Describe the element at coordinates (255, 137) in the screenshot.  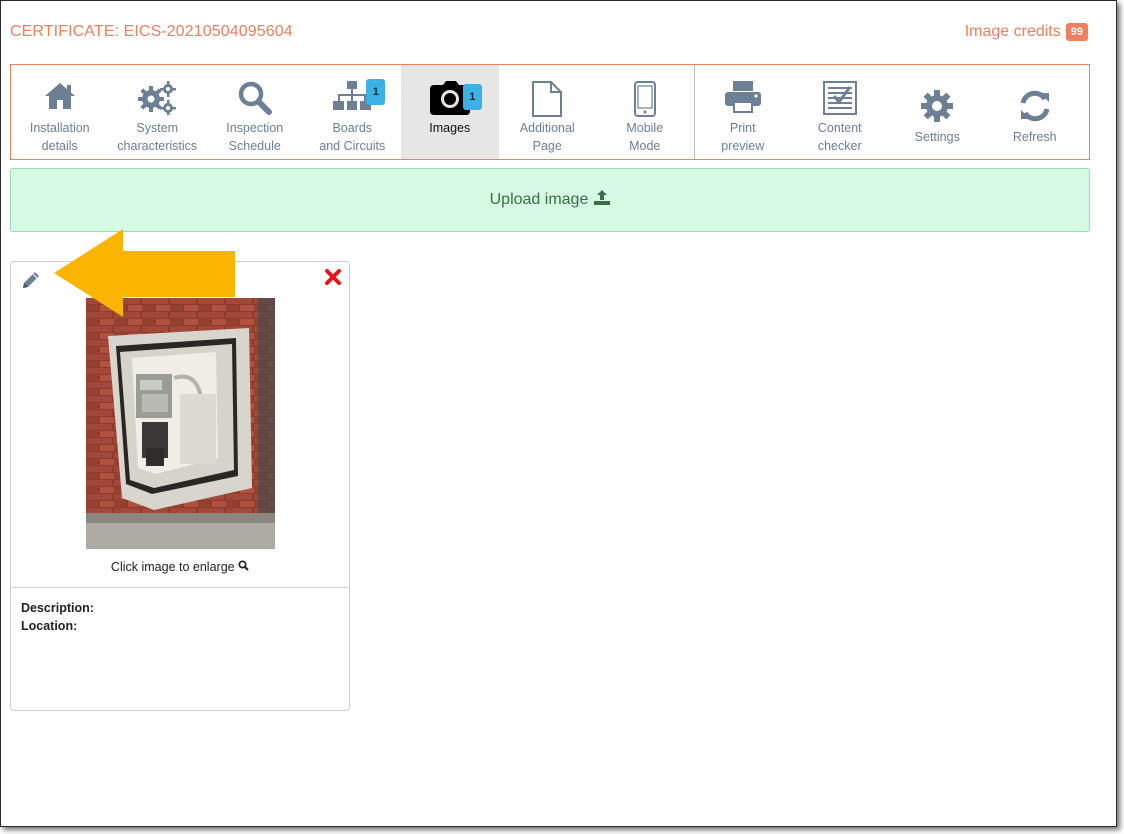
I see `toolbar-label: Inspection Schedule` at that location.